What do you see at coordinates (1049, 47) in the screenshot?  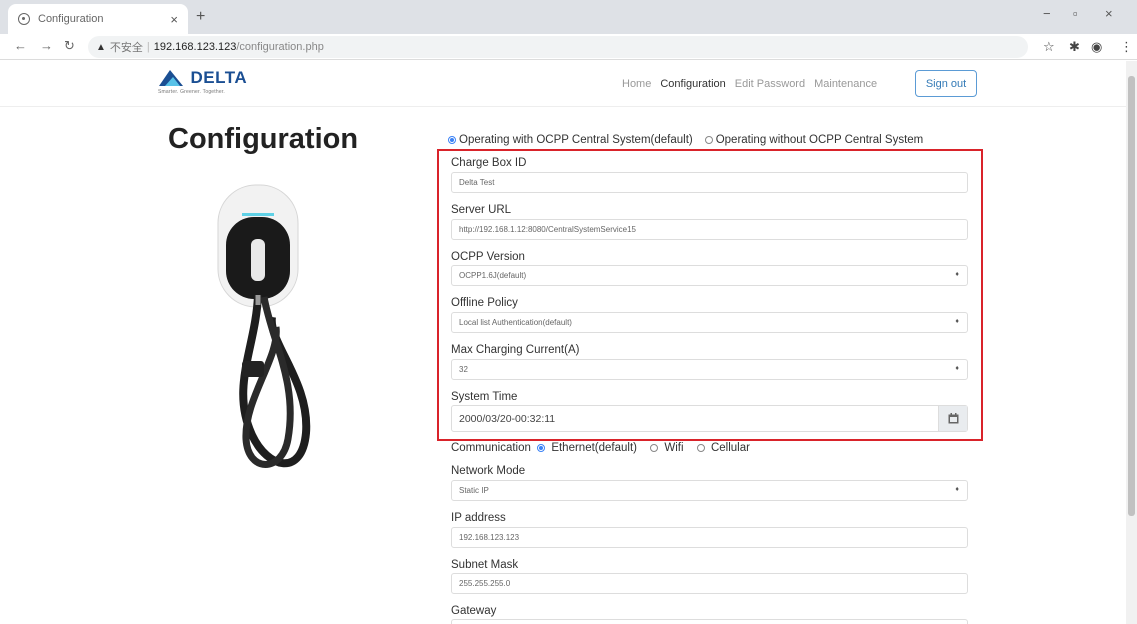 I see `bookmark-star-icon: ☆` at bounding box center [1049, 47].